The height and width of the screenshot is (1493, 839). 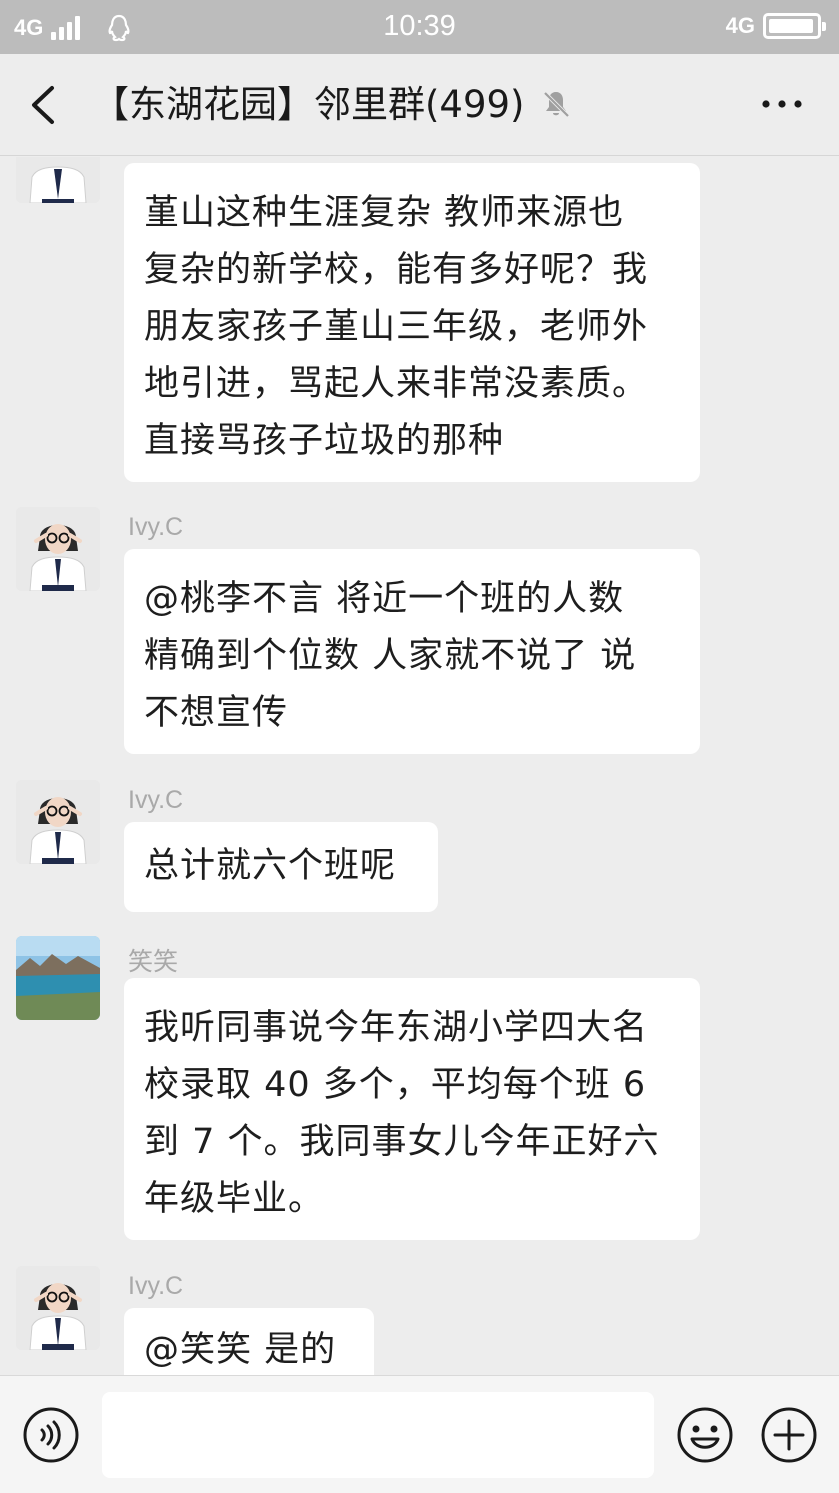 I want to click on more-options-icon, so click(x=782, y=104).